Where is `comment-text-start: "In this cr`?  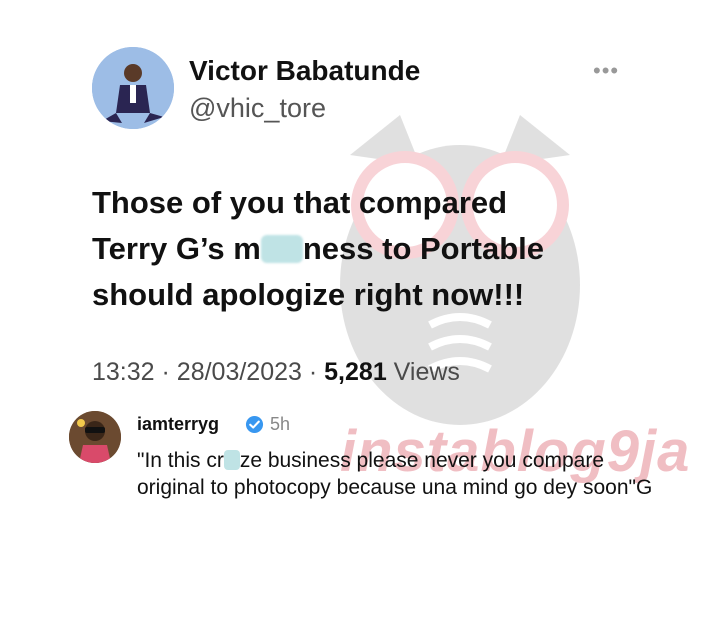
comment-text-start: "In this cr is located at coordinates (180, 460).